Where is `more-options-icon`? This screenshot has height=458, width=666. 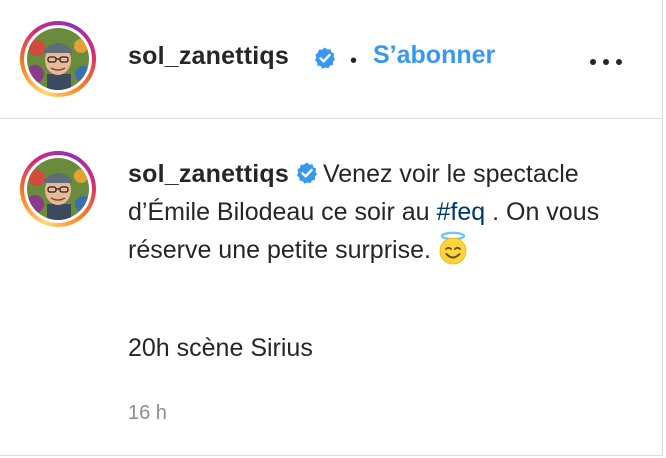
more-options-icon is located at coordinates (606, 62).